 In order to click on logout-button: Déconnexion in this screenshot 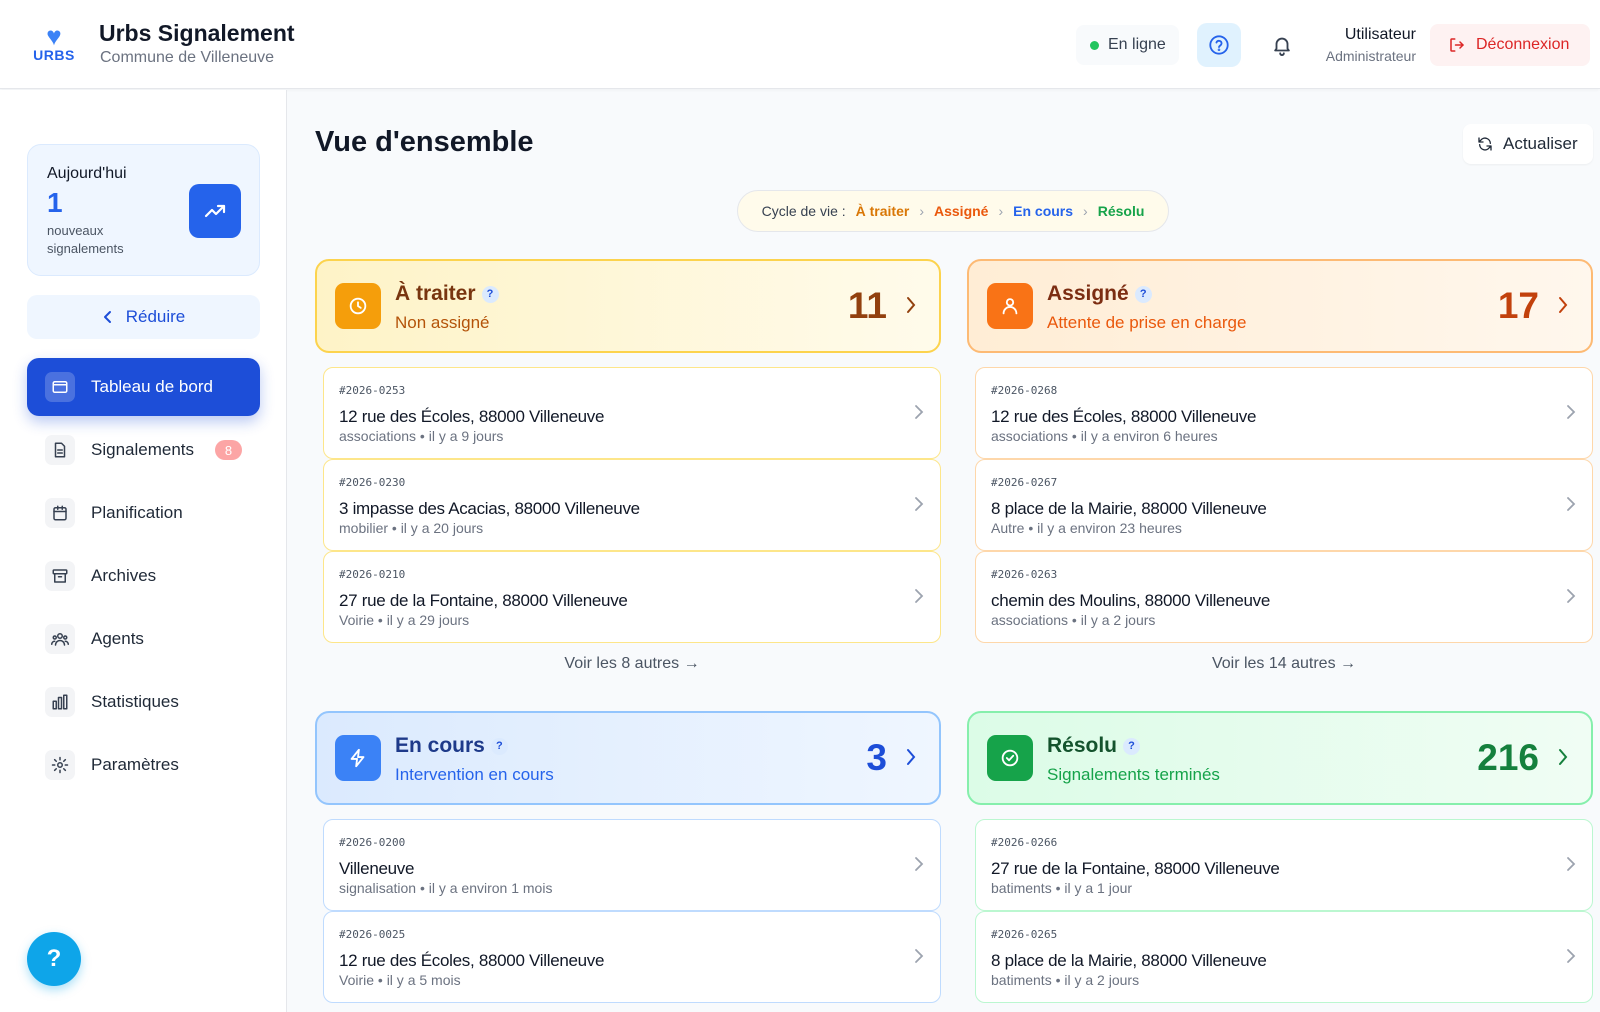, I will do `click(1510, 45)`.